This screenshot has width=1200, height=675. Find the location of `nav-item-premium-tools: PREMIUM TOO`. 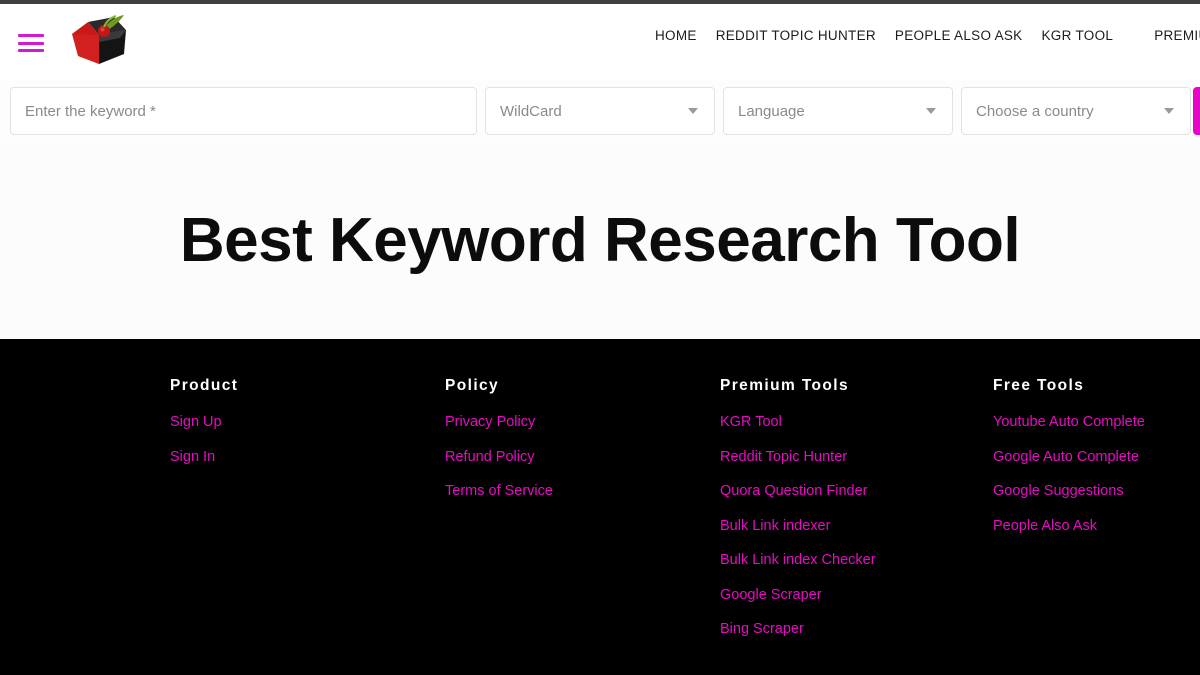

nav-item-premium-tools: PREMIUM TOO is located at coordinates (1177, 35).